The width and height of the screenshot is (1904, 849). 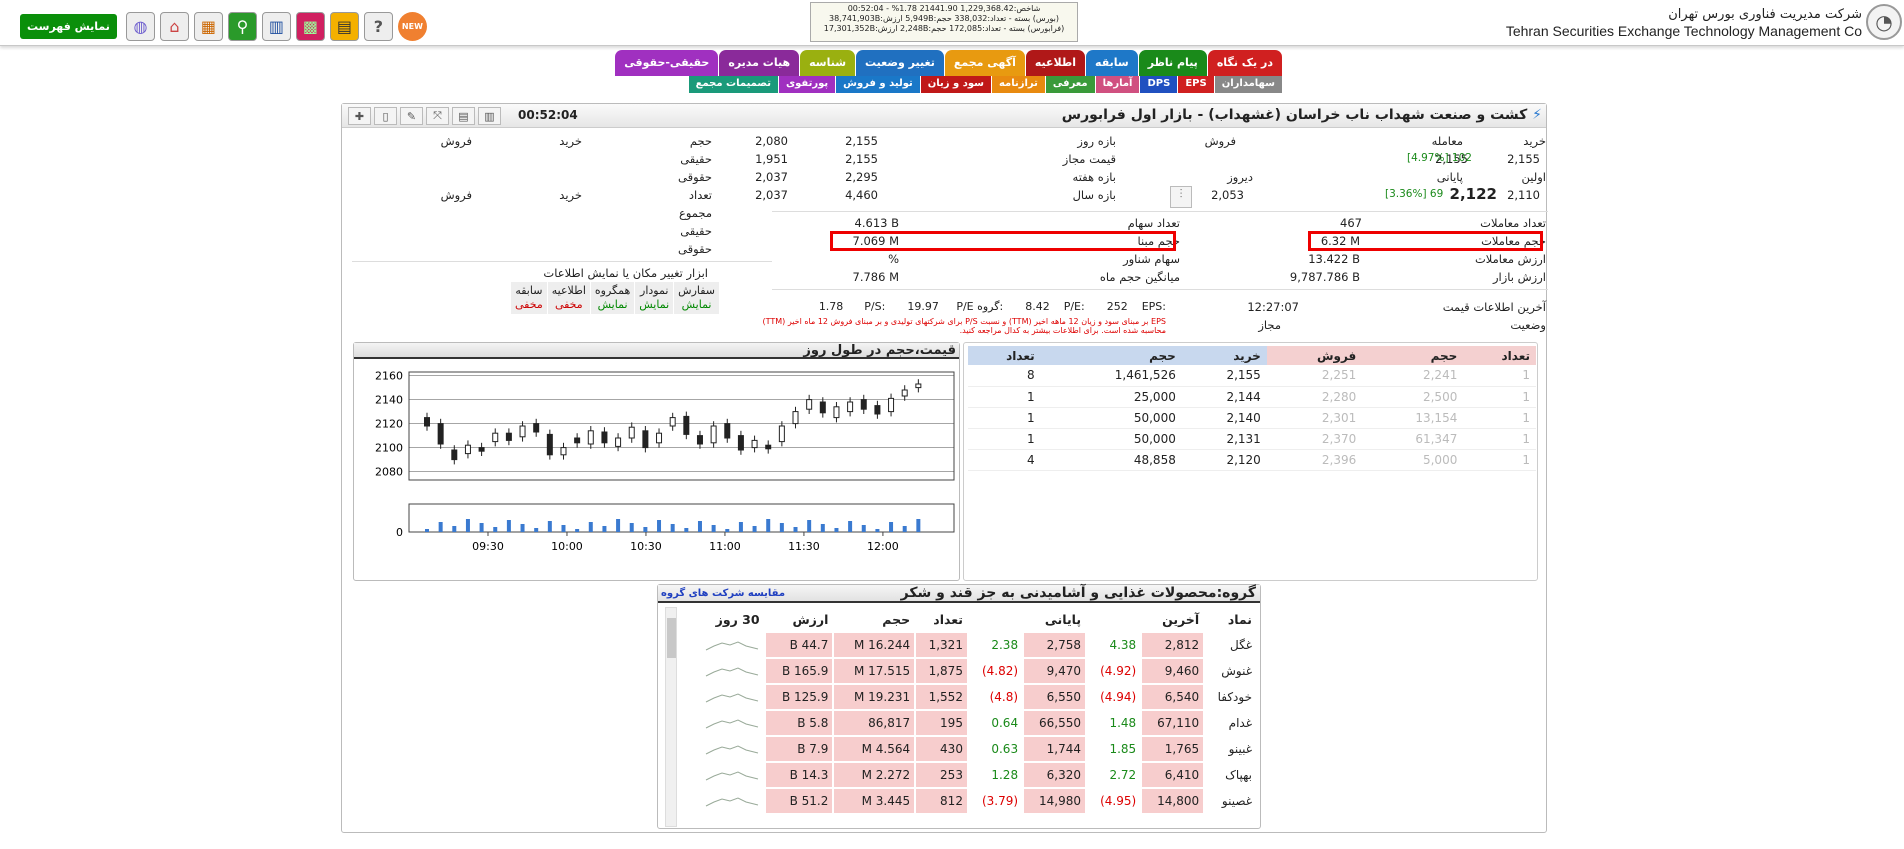 What do you see at coordinates (646, 546) in the screenshot?
I see `x-tick-label: 10:30` at bounding box center [646, 546].